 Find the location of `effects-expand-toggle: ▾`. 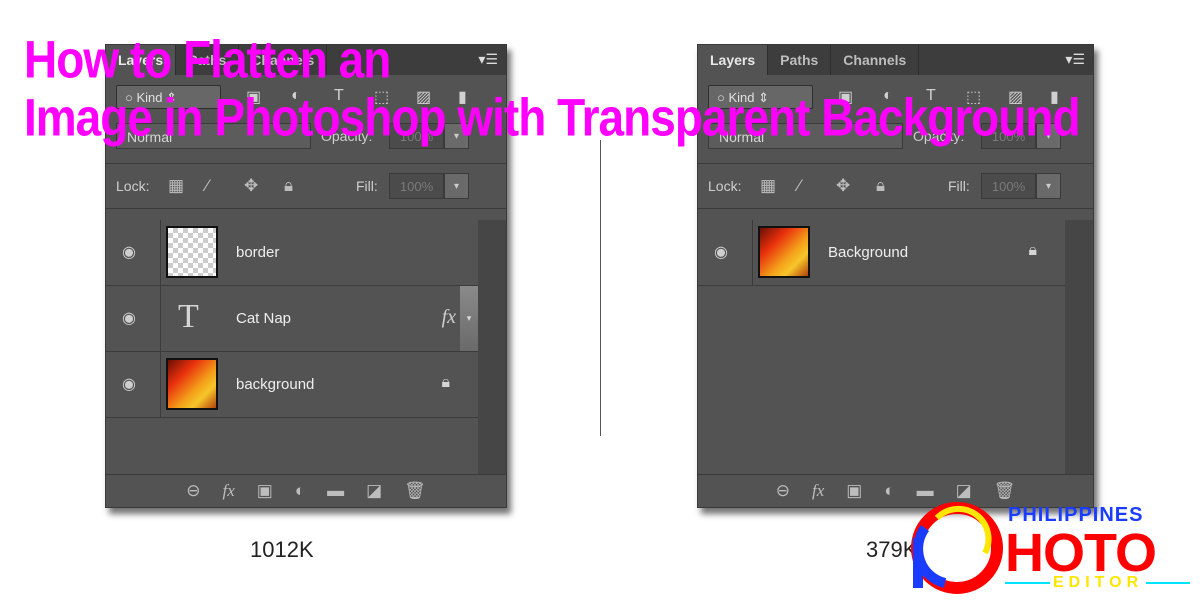

effects-expand-toggle: ▾ is located at coordinates (469, 318).